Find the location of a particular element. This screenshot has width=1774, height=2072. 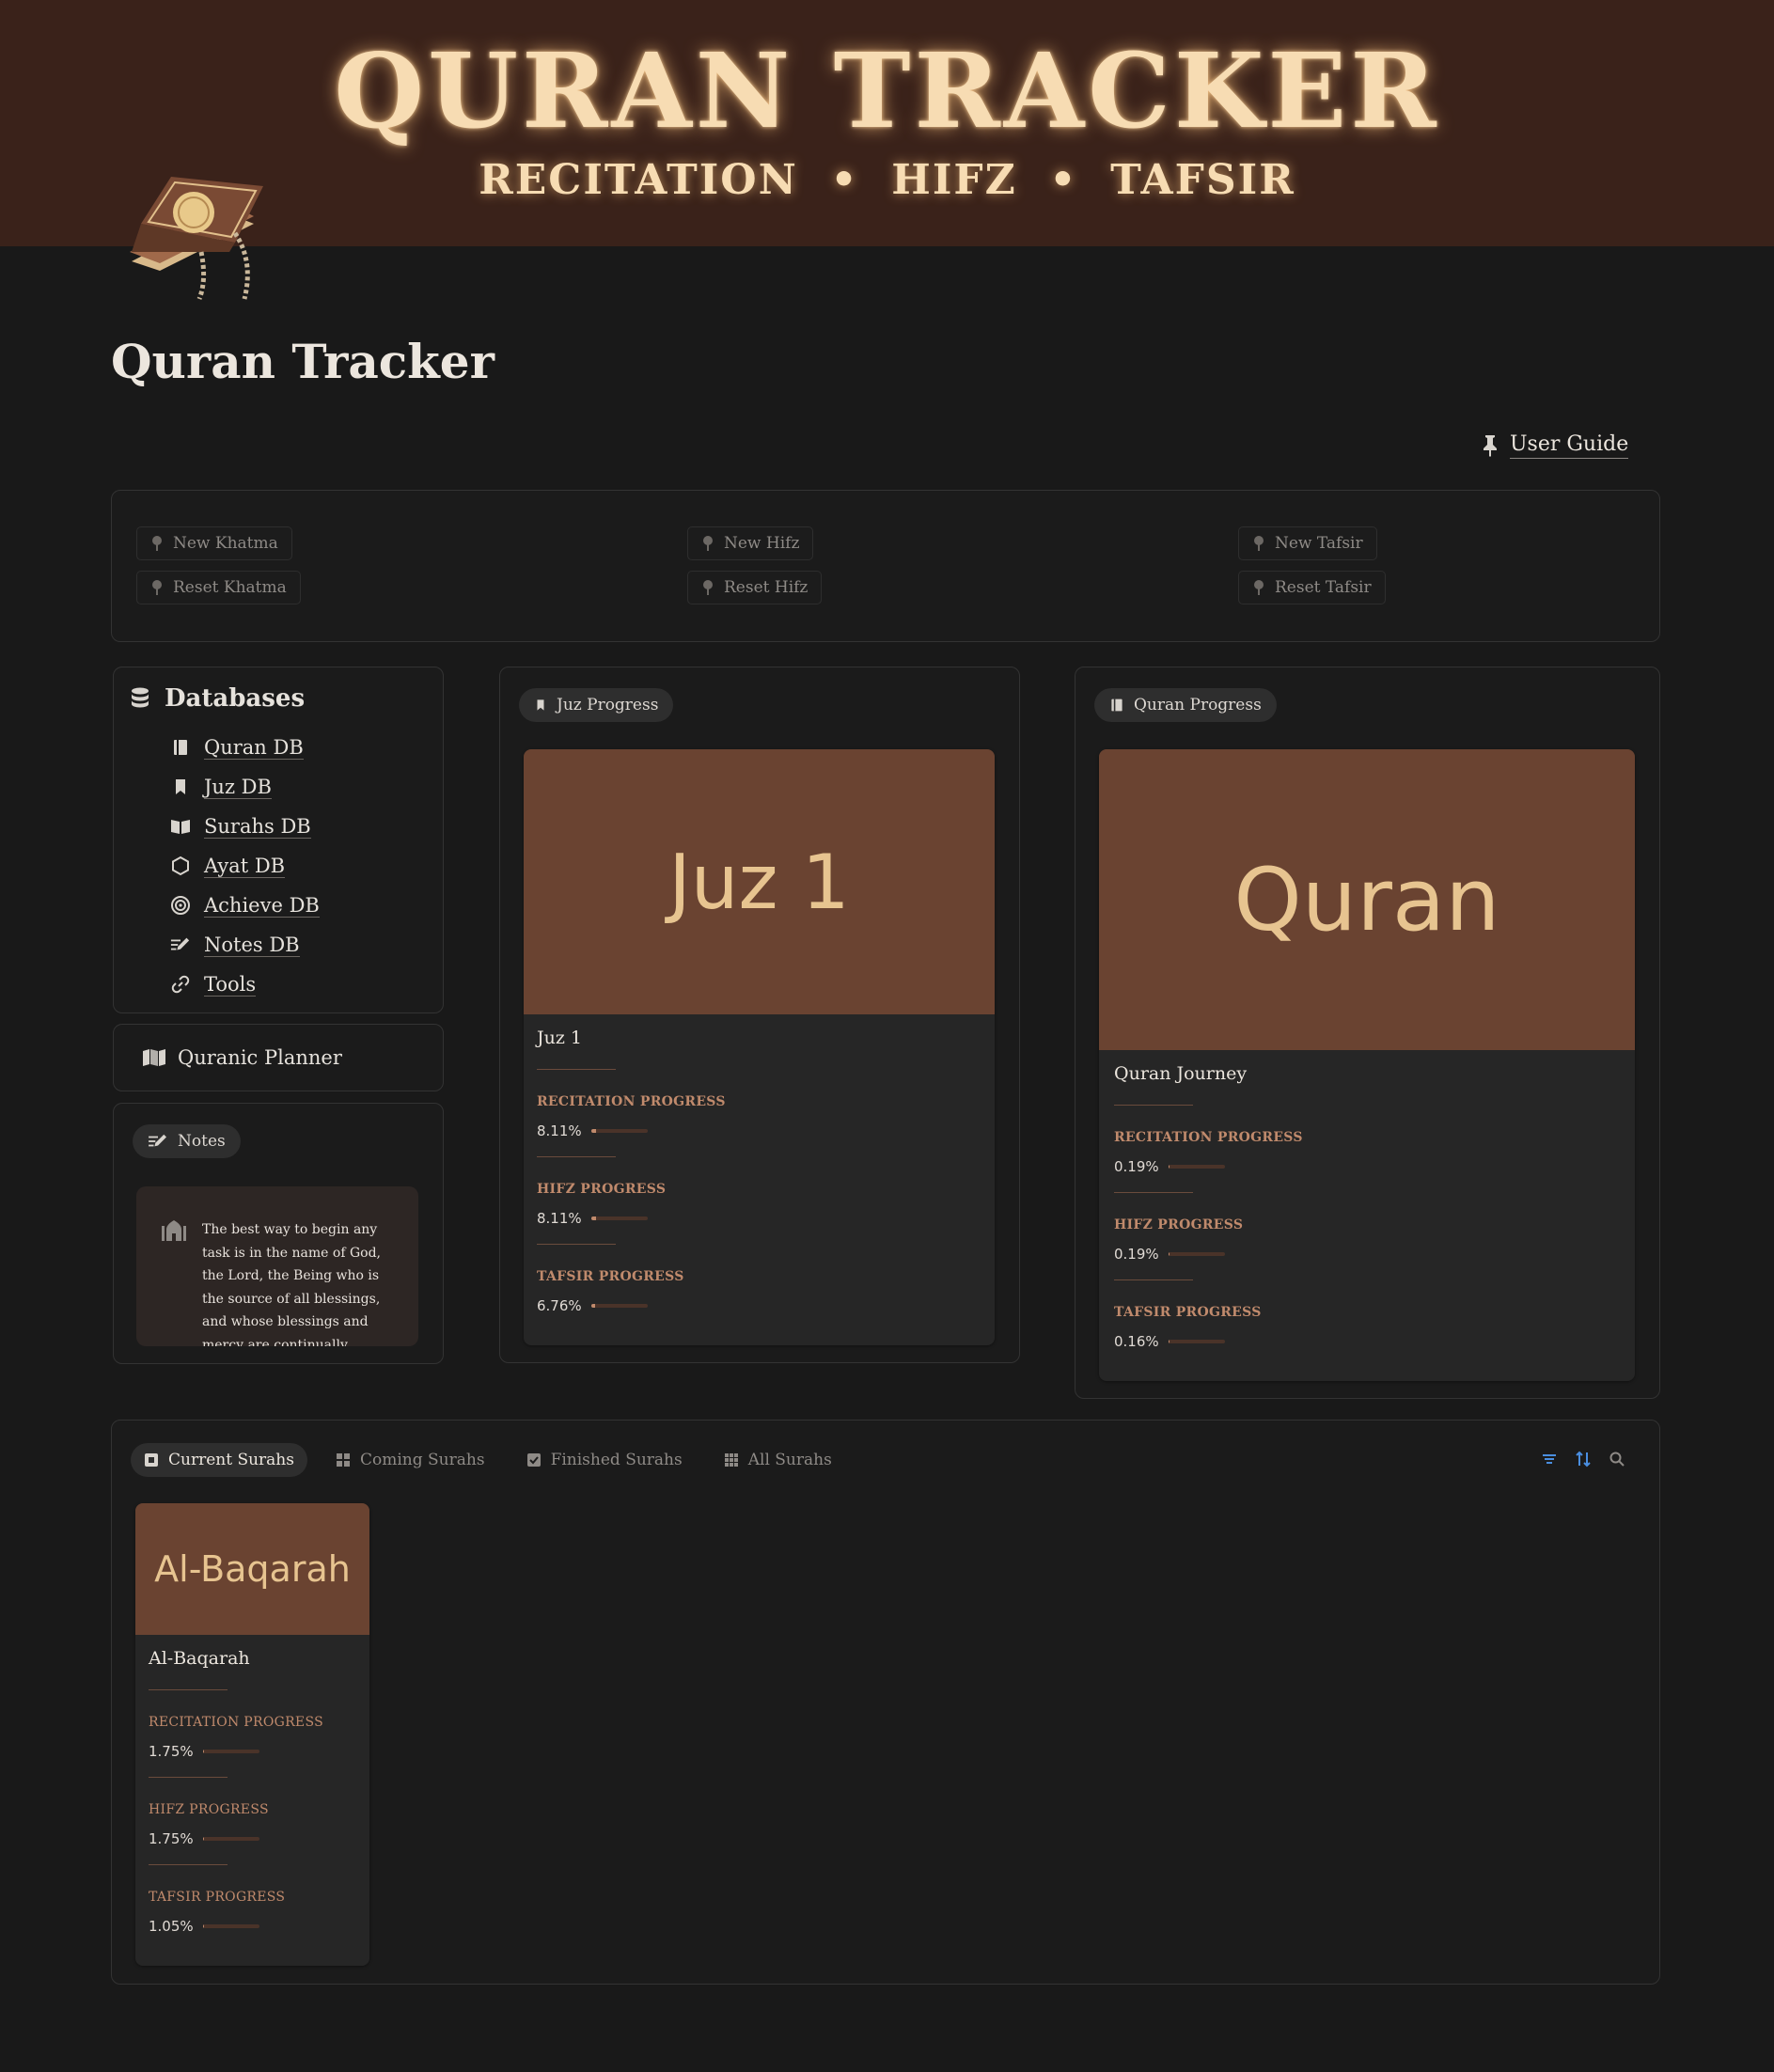

db-item-label: Ayat DB is located at coordinates (245, 866).